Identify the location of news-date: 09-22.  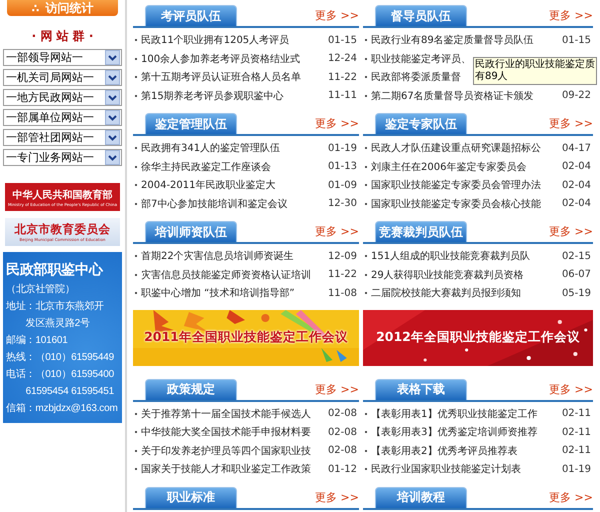
(576, 96).